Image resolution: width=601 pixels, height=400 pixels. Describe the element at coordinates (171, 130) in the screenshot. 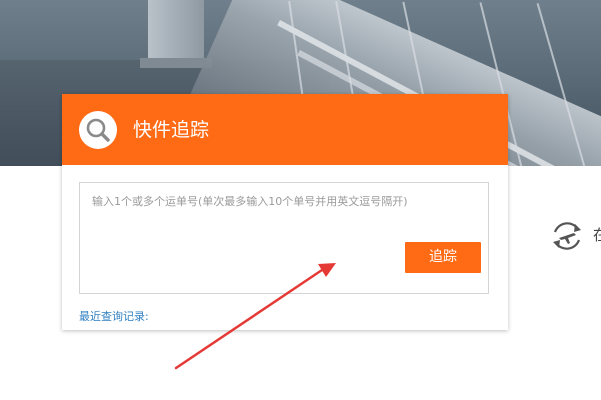

I see `tracking-card-title: 快件追踪` at that location.